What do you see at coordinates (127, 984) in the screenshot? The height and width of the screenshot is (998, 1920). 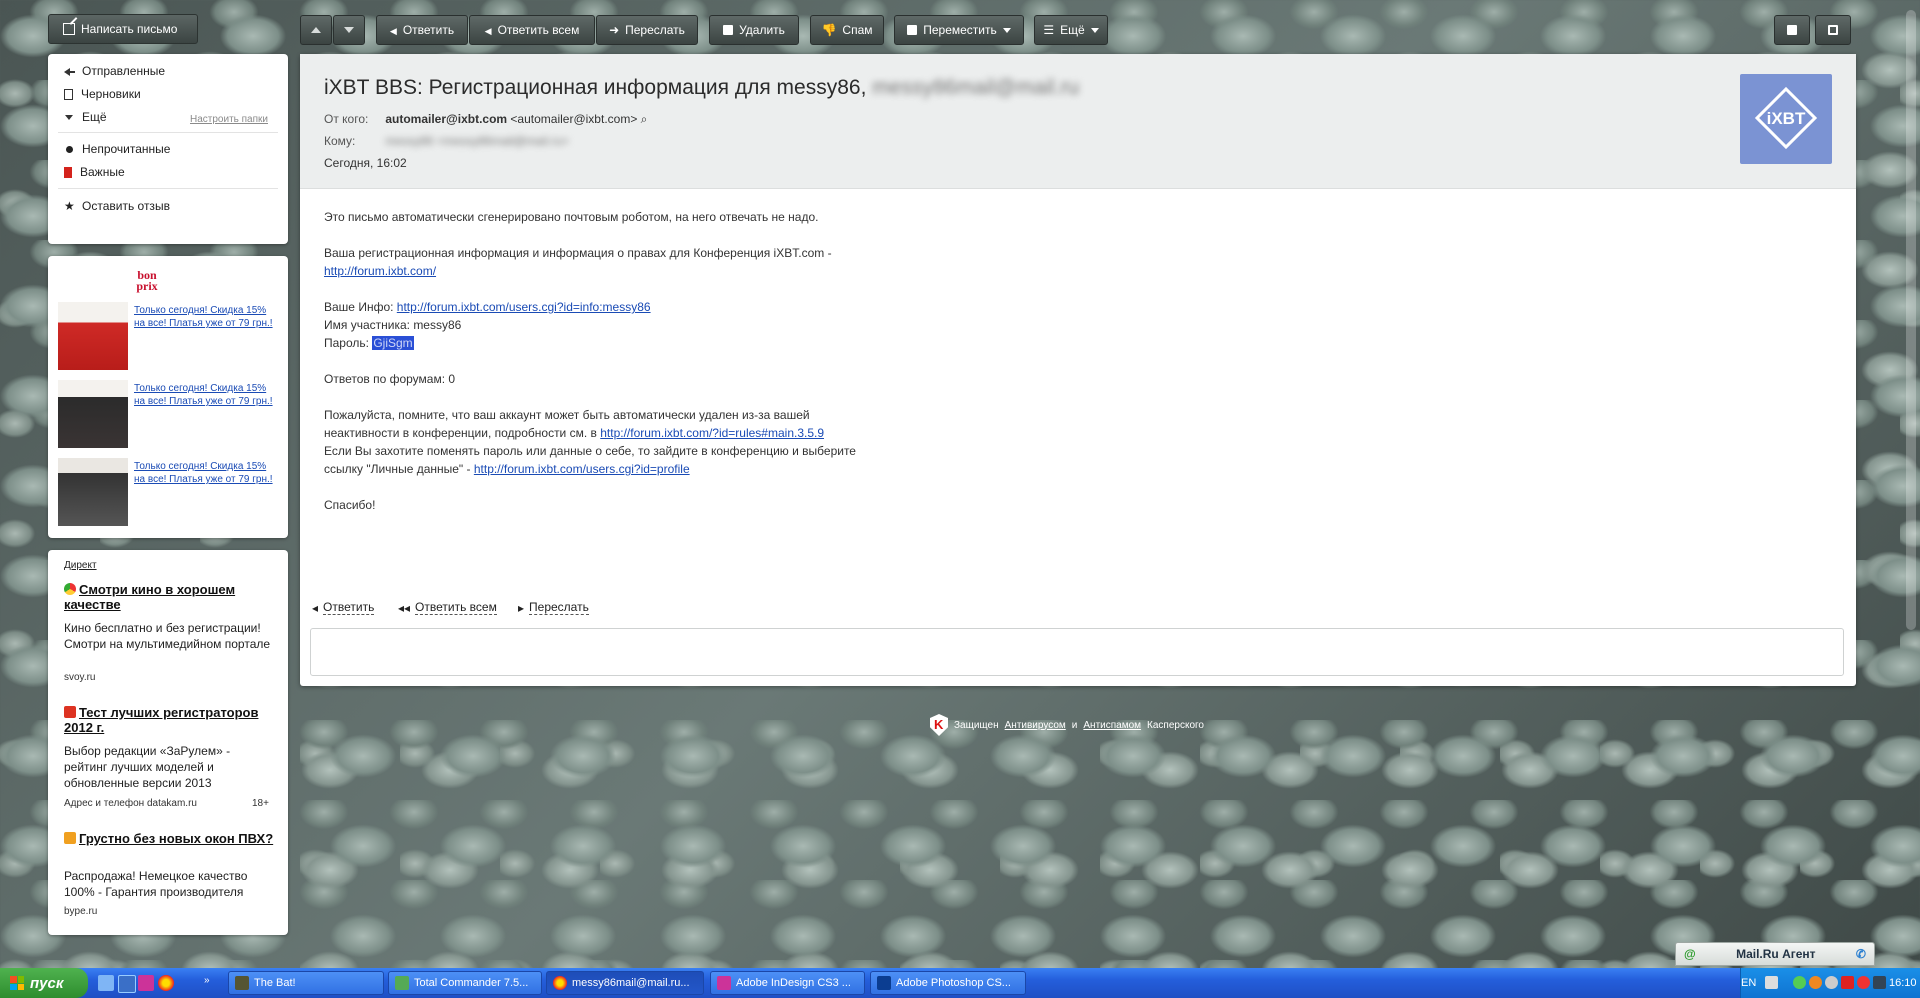 I see `save-icon` at bounding box center [127, 984].